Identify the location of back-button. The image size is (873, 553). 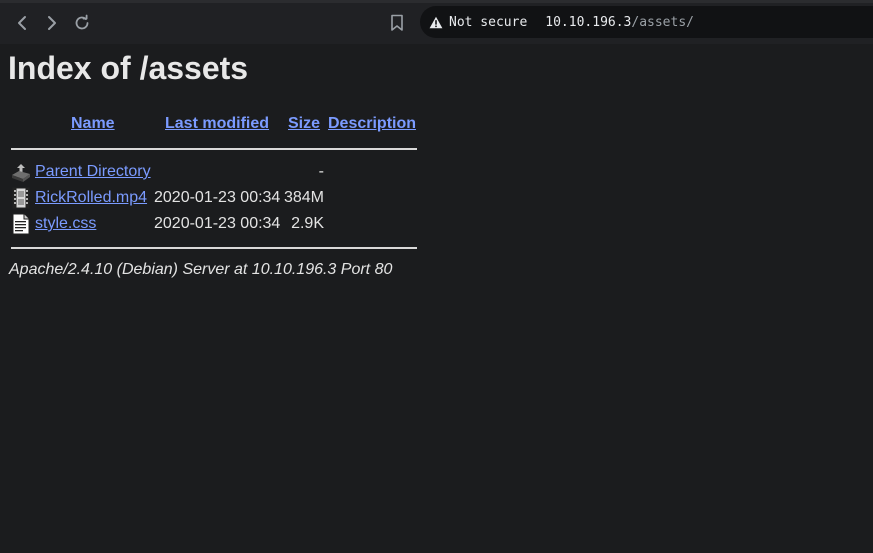
(22, 23).